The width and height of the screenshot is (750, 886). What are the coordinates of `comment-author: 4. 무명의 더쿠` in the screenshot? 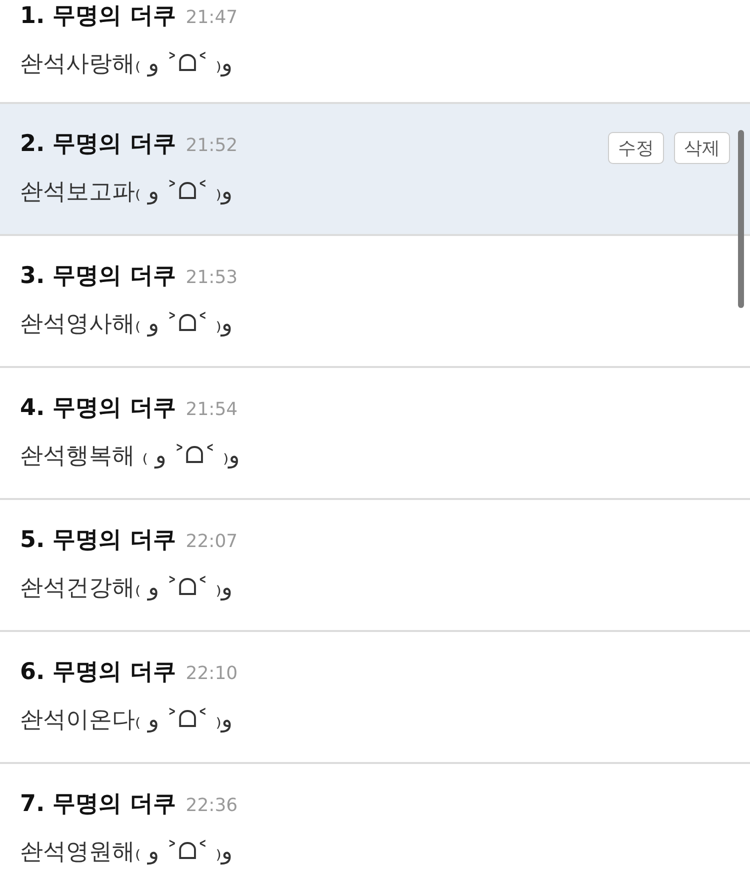 It's located at (98, 408).